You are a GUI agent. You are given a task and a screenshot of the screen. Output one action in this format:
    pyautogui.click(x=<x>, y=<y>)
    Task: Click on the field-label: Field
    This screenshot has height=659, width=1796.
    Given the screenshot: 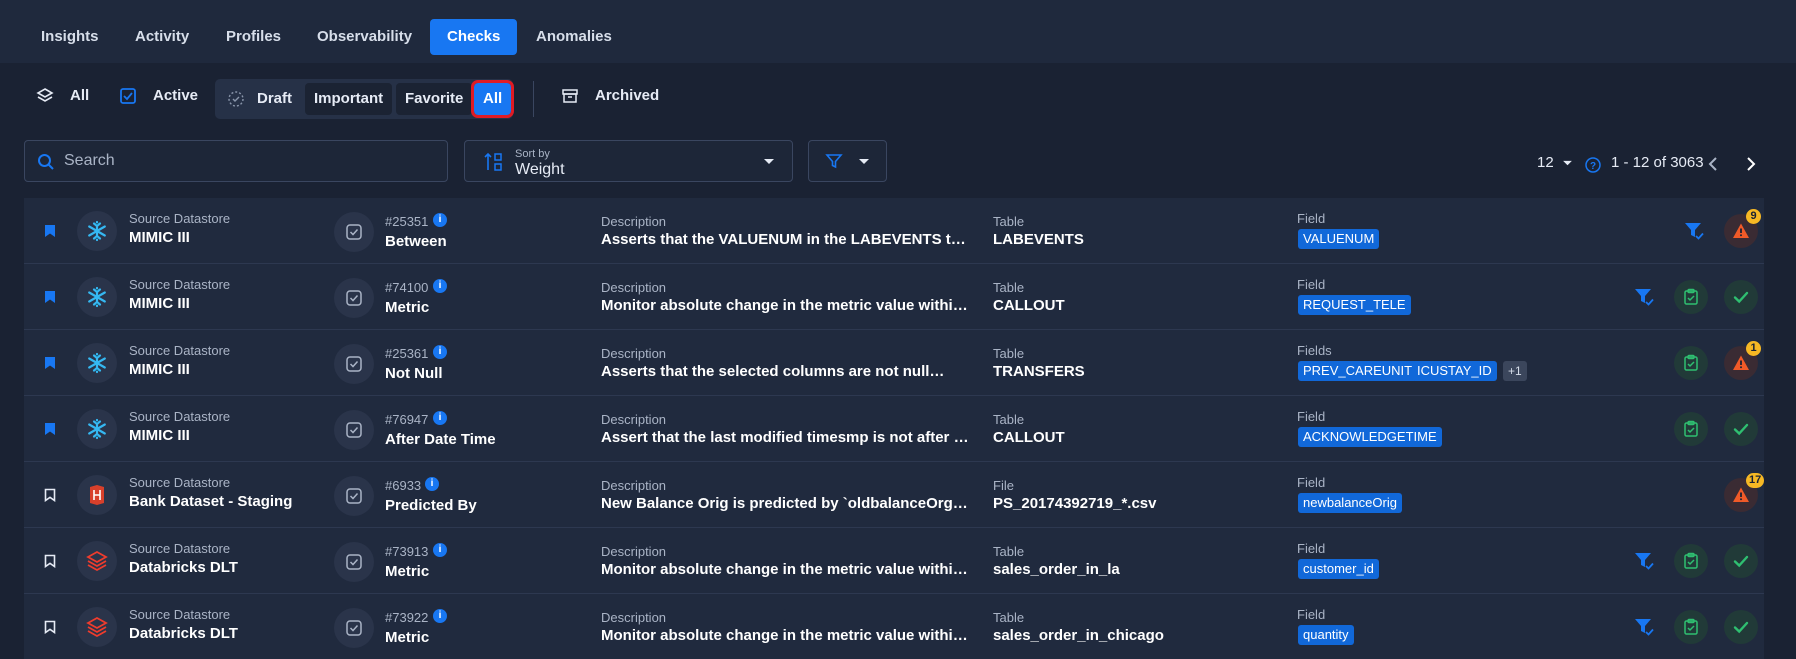 What is the action you would take?
    pyautogui.click(x=1311, y=218)
    